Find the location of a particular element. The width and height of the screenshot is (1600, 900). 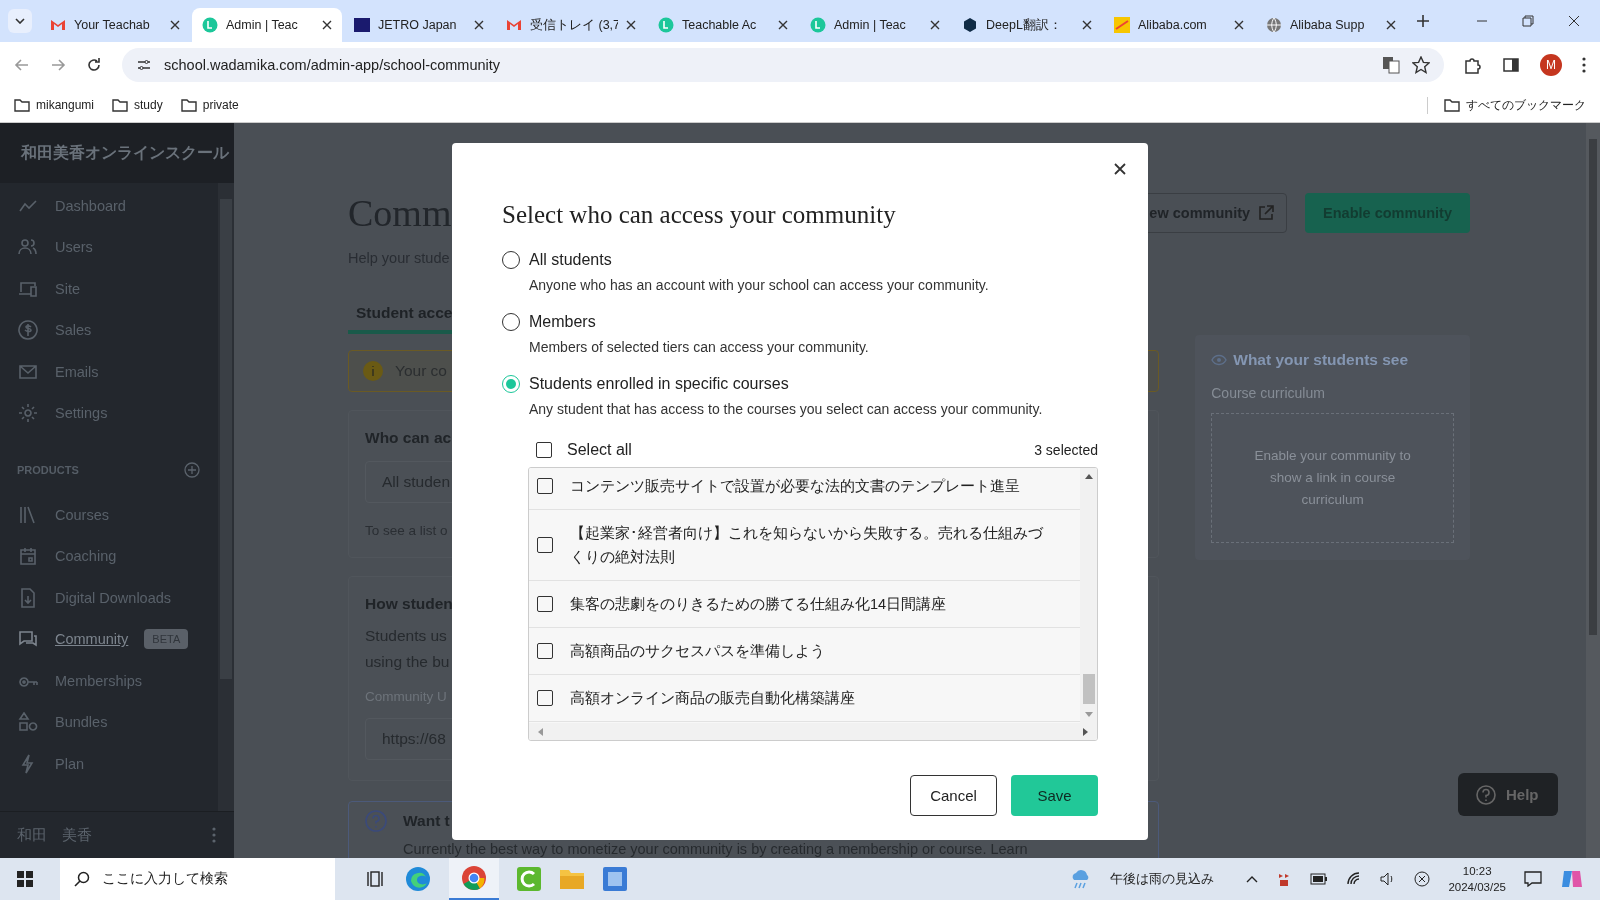

clock-date: 2024/03/25 is located at coordinates (1477, 887).